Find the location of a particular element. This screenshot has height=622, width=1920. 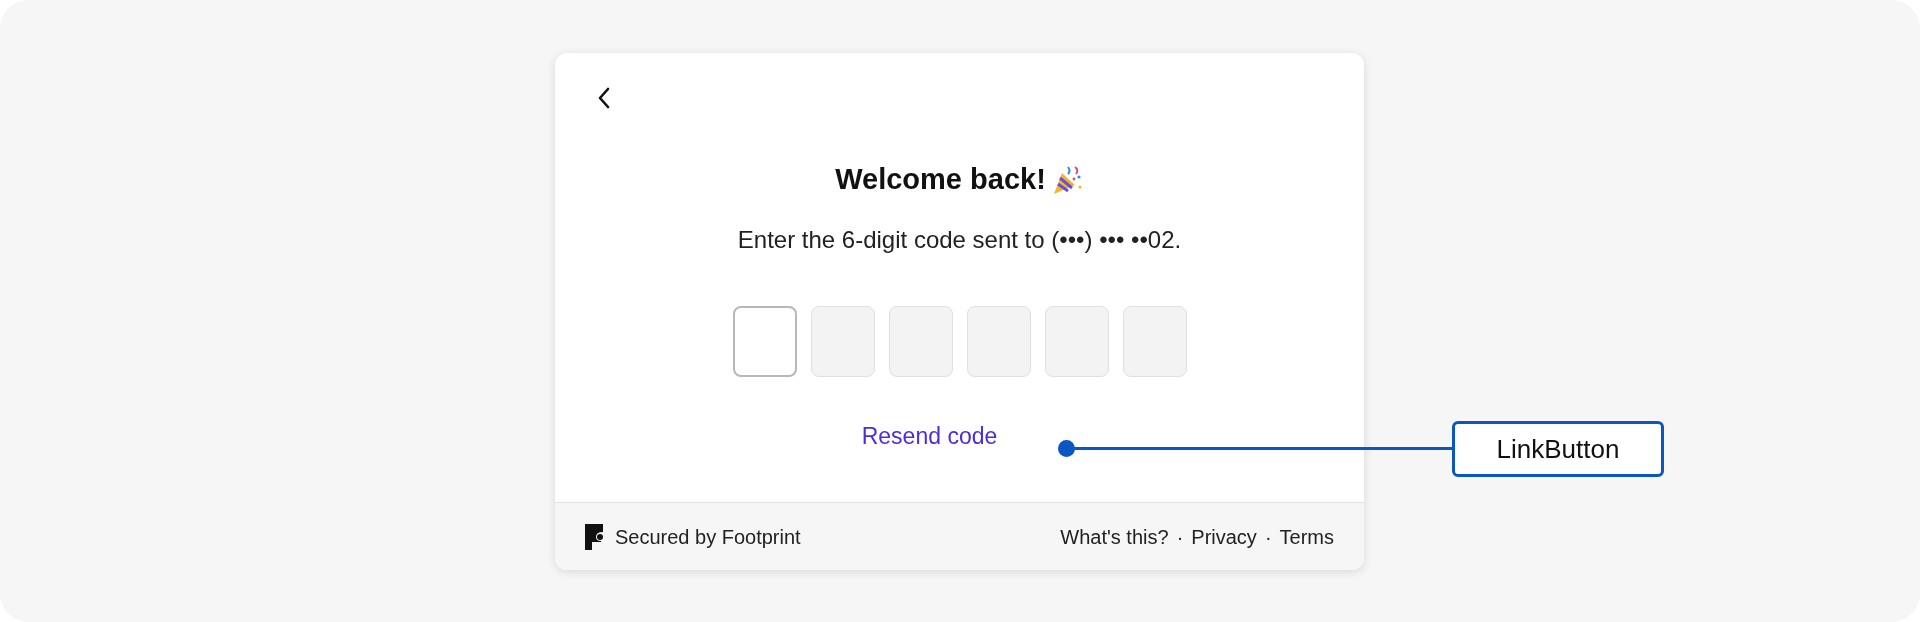

footer-link: What's this? is located at coordinates (1114, 536).